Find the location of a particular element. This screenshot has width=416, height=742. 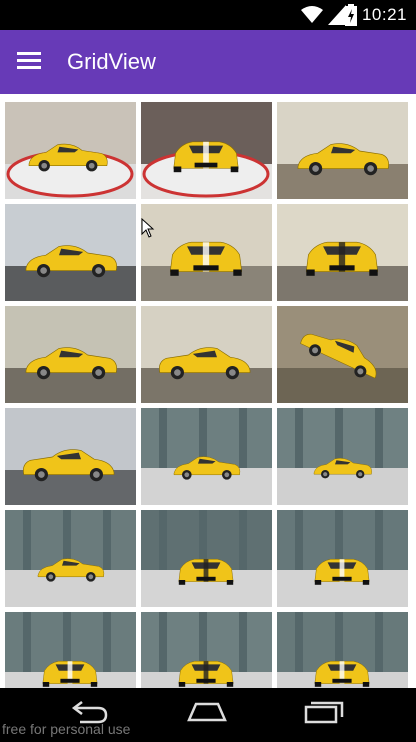

wifi-icon is located at coordinates (312, 14).